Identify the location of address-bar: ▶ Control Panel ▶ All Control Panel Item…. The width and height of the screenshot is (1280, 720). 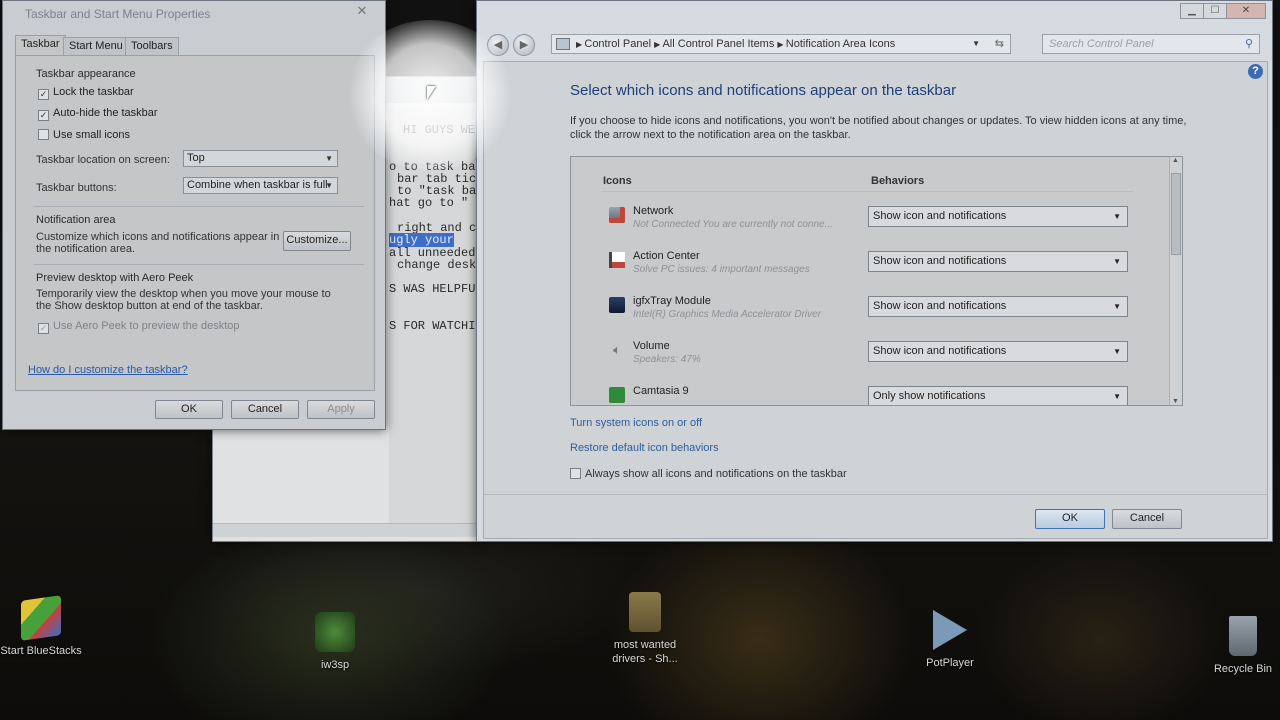
(781, 44).